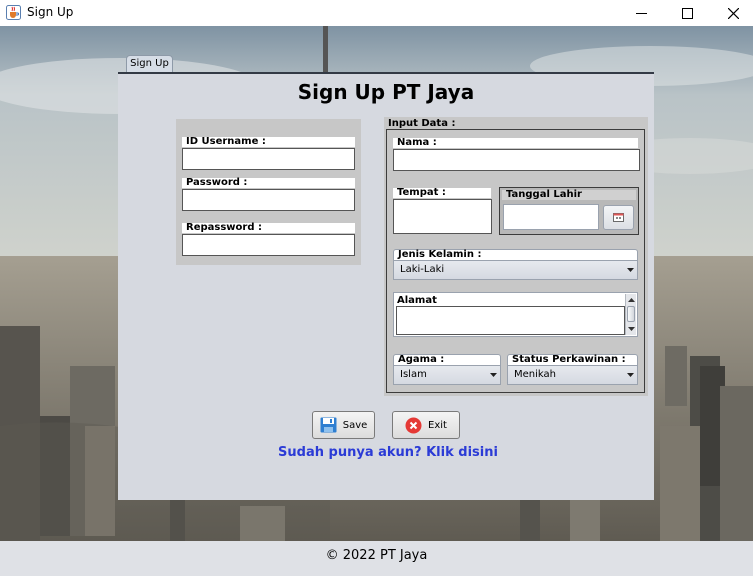 This screenshot has width=753, height=576. What do you see at coordinates (422, 123) in the screenshot?
I see `input-data-caption: Input Data :` at bounding box center [422, 123].